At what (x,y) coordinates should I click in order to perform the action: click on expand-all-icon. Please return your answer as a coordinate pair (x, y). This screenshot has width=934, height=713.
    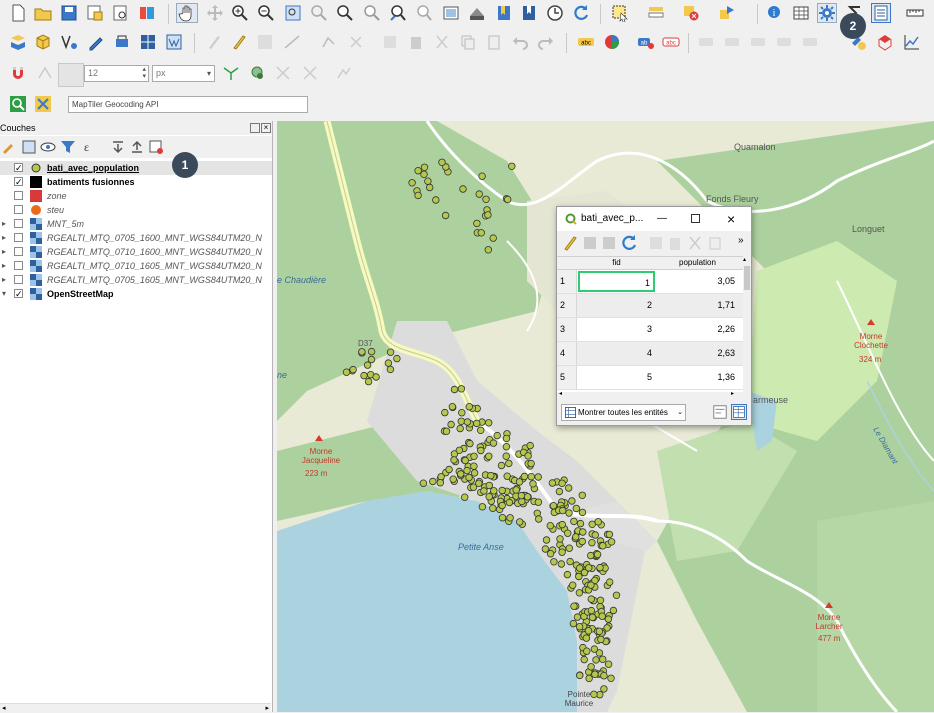
    Looking at the image, I should click on (118, 147).